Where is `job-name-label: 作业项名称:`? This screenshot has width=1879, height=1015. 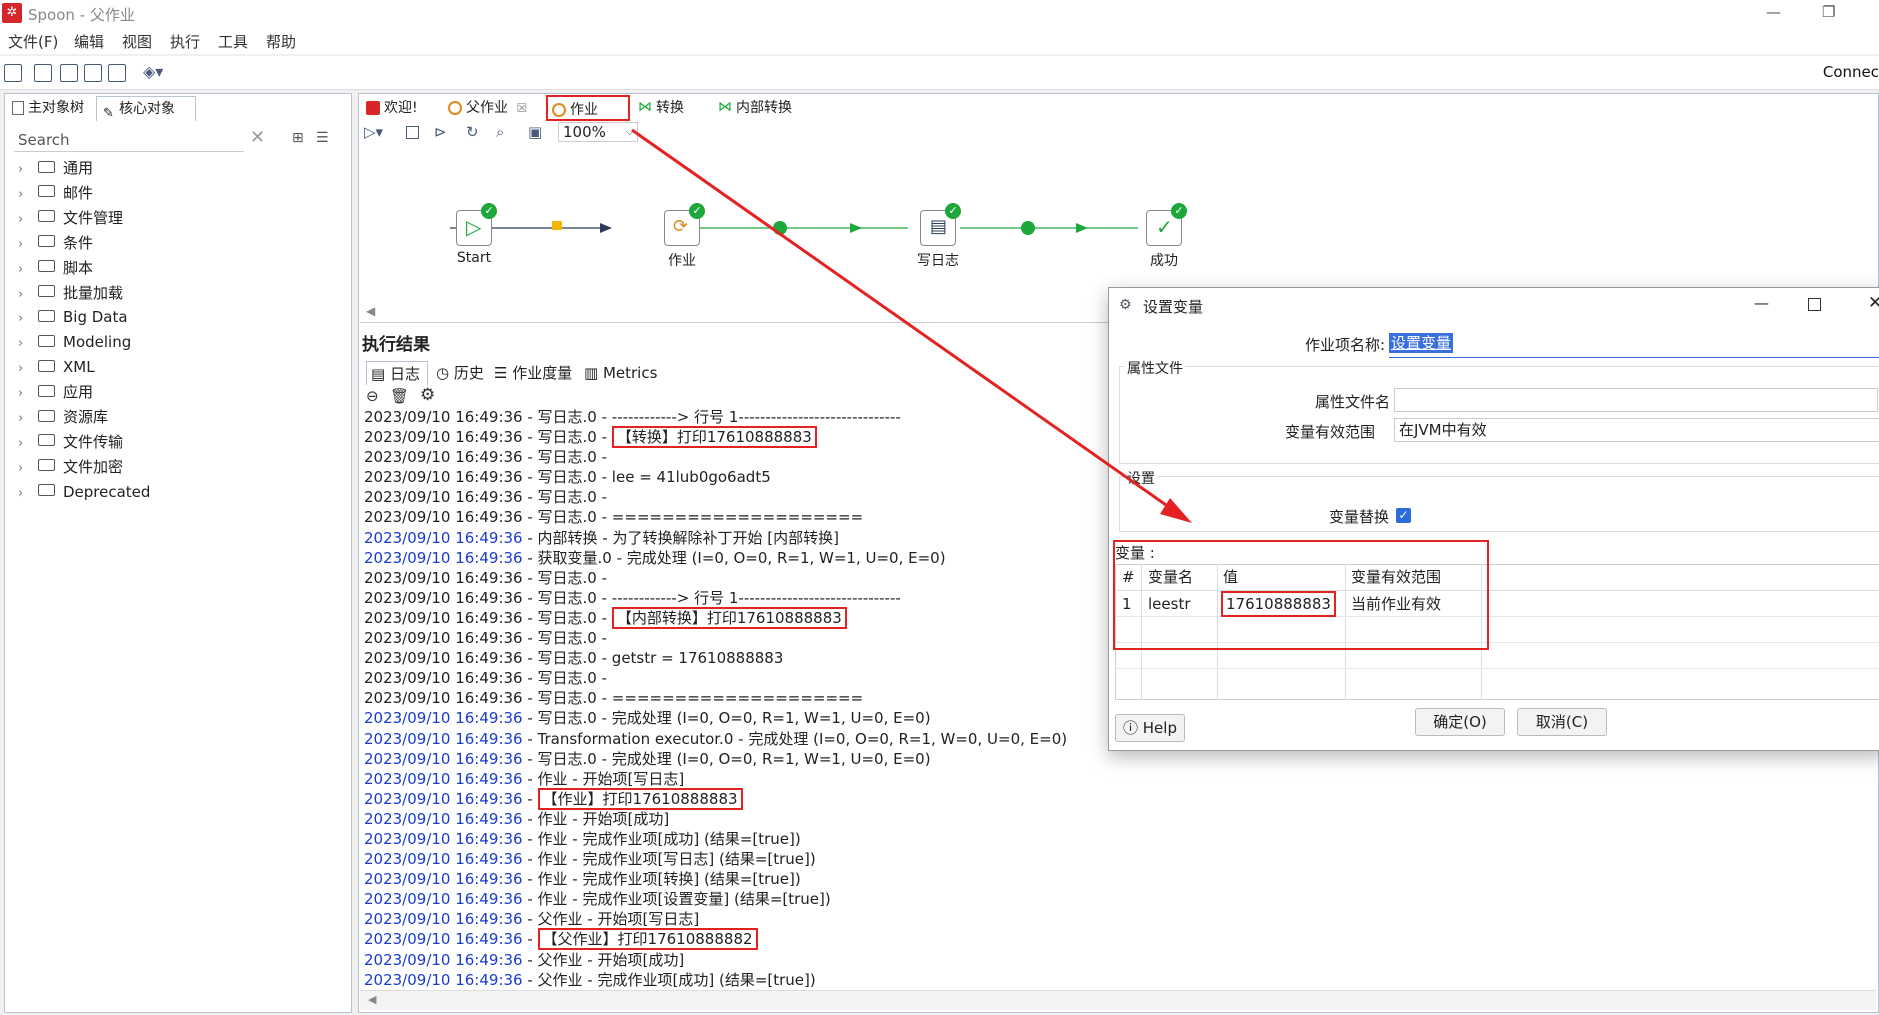 job-name-label: 作业项名称: is located at coordinates (1345, 345).